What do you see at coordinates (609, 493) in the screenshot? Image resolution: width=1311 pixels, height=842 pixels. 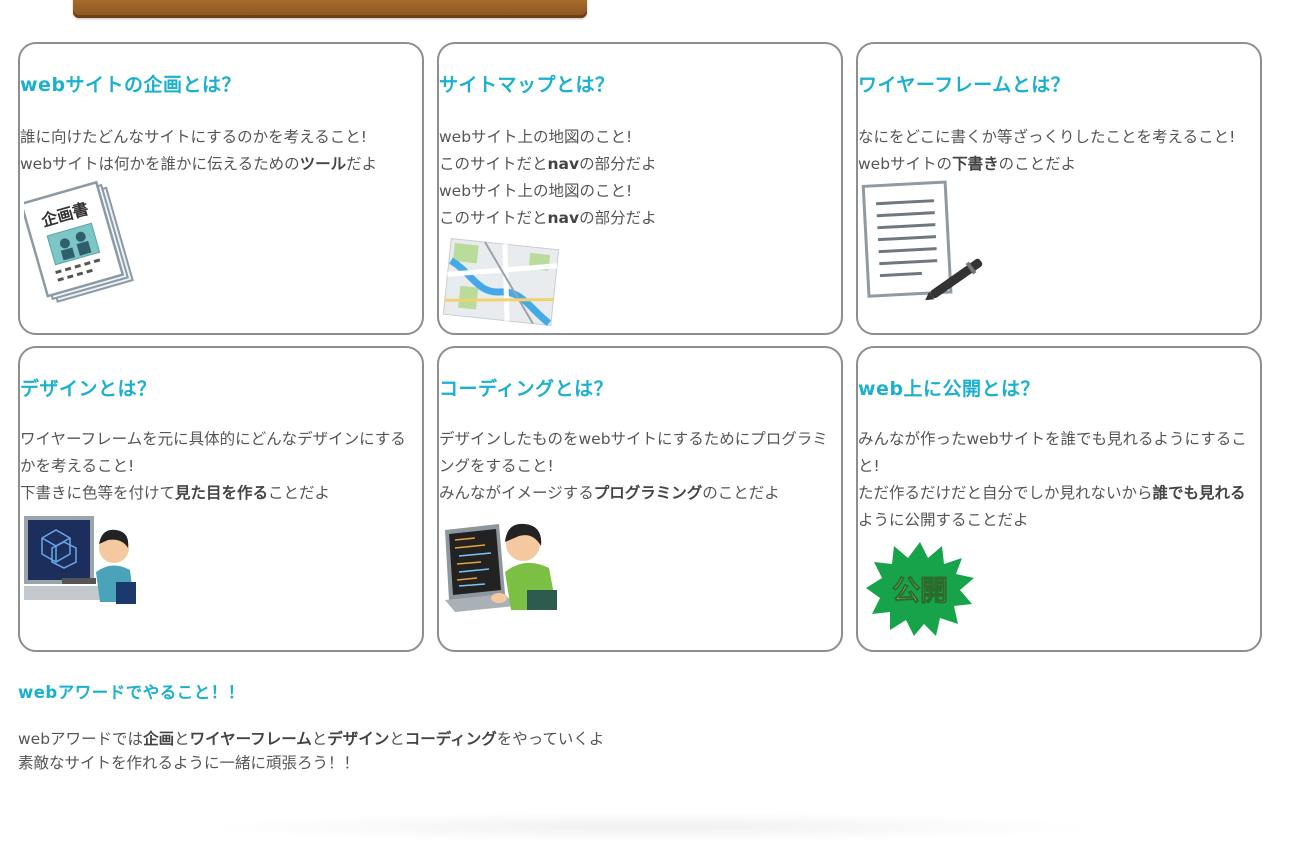 I see `card-text-line: みんながイメージするプログラミングのことだよ` at bounding box center [609, 493].